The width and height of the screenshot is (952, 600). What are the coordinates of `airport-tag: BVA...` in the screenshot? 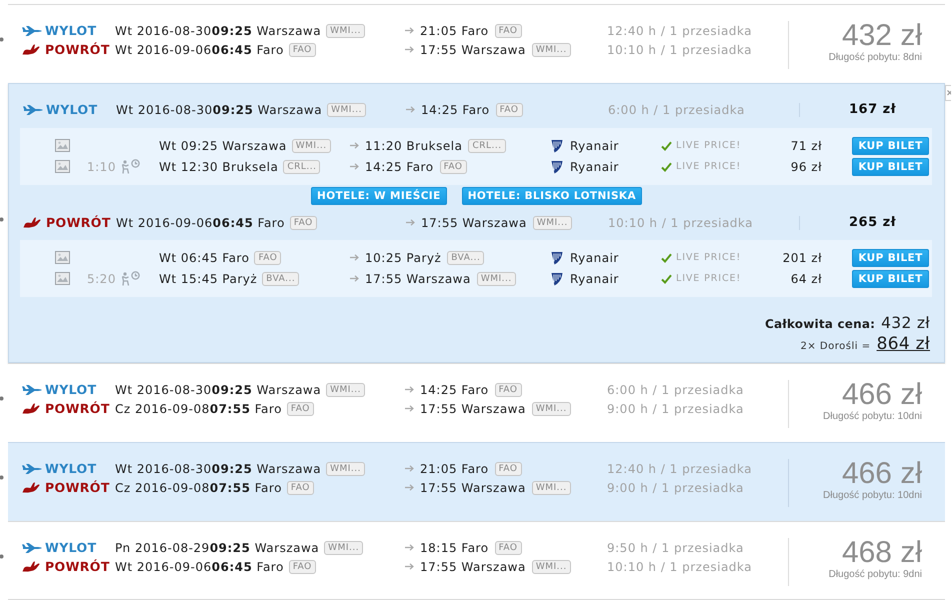 It's located at (465, 257).